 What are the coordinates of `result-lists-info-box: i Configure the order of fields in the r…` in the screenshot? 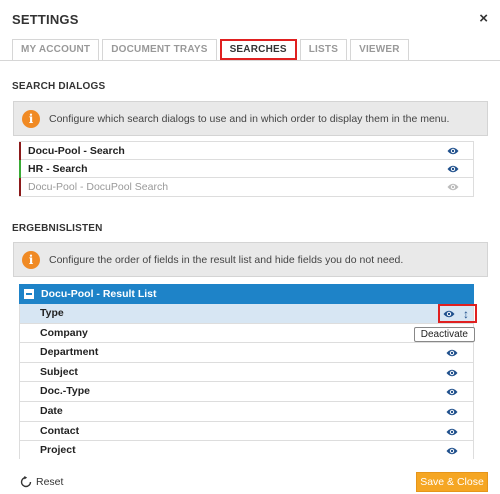 It's located at (250, 259).